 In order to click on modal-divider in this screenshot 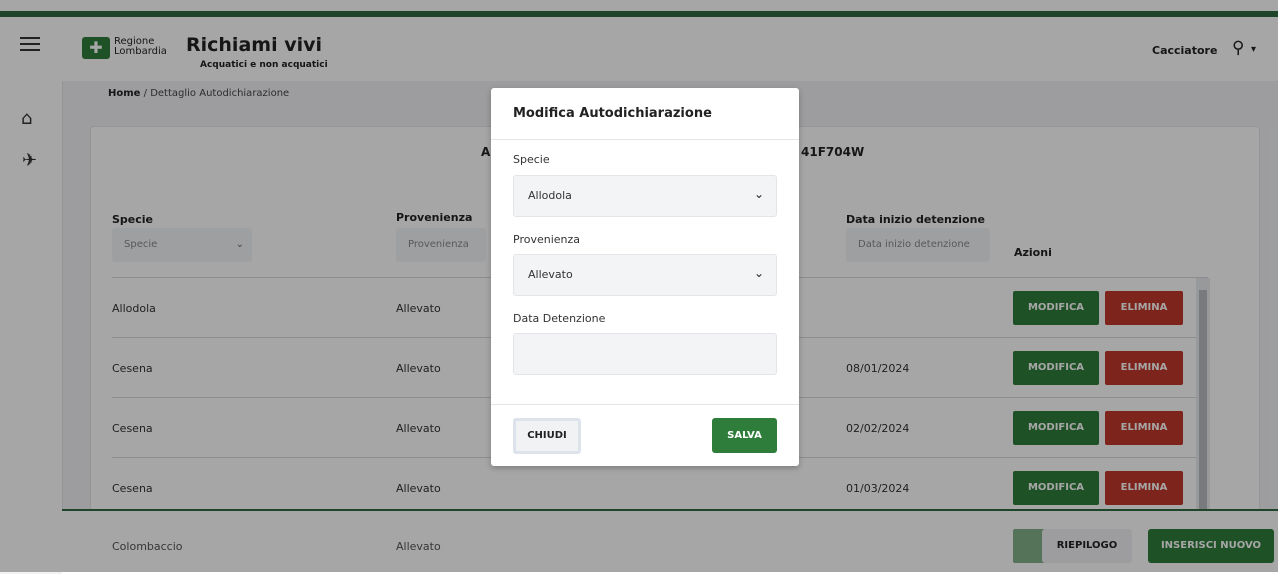, I will do `click(645, 139)`.